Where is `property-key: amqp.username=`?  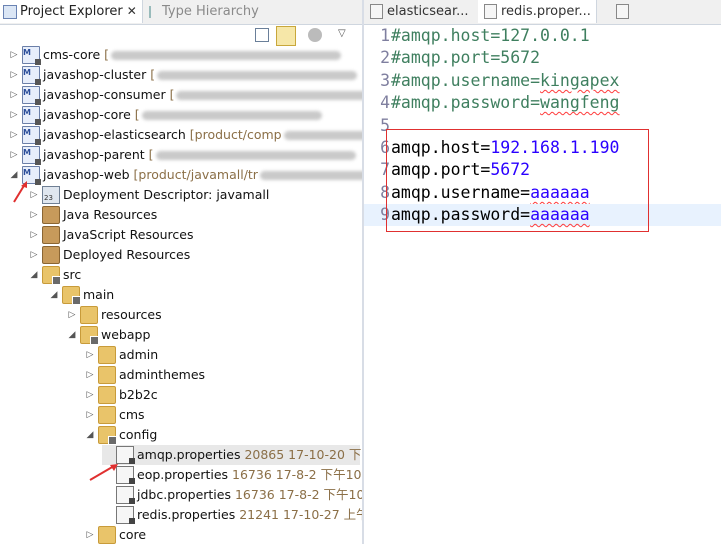
property-key: amqp.username= is located at coordinates (461, 192).